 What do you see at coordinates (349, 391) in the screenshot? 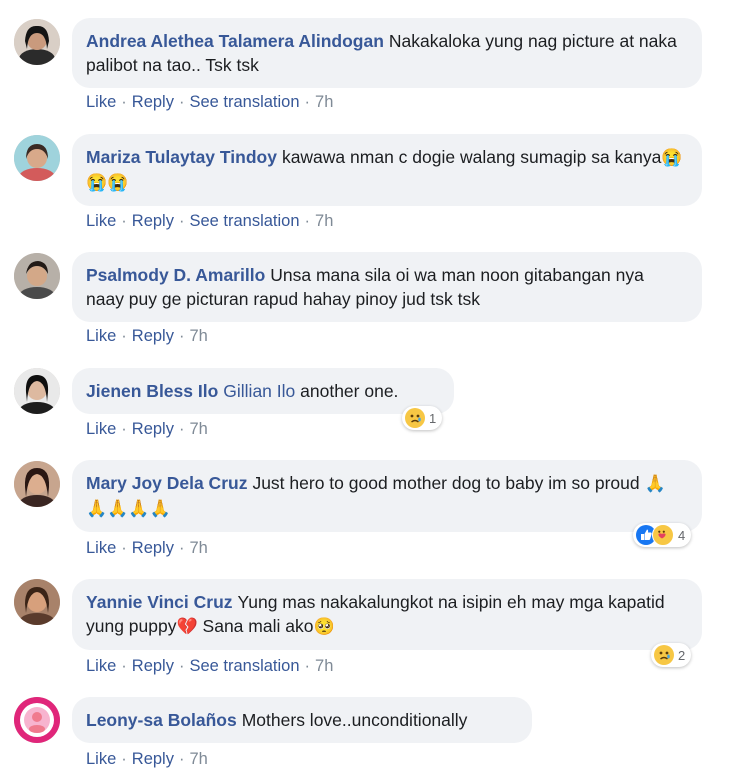
I see `comment-text: another one.` at bounding box center [349, 391].